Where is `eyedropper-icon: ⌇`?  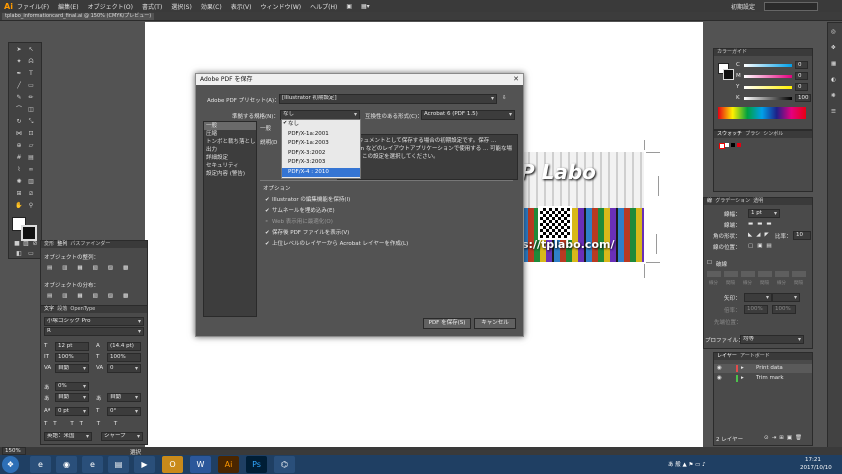 eyedropper-icon: ⌇ is located at coordinates (19, 170).